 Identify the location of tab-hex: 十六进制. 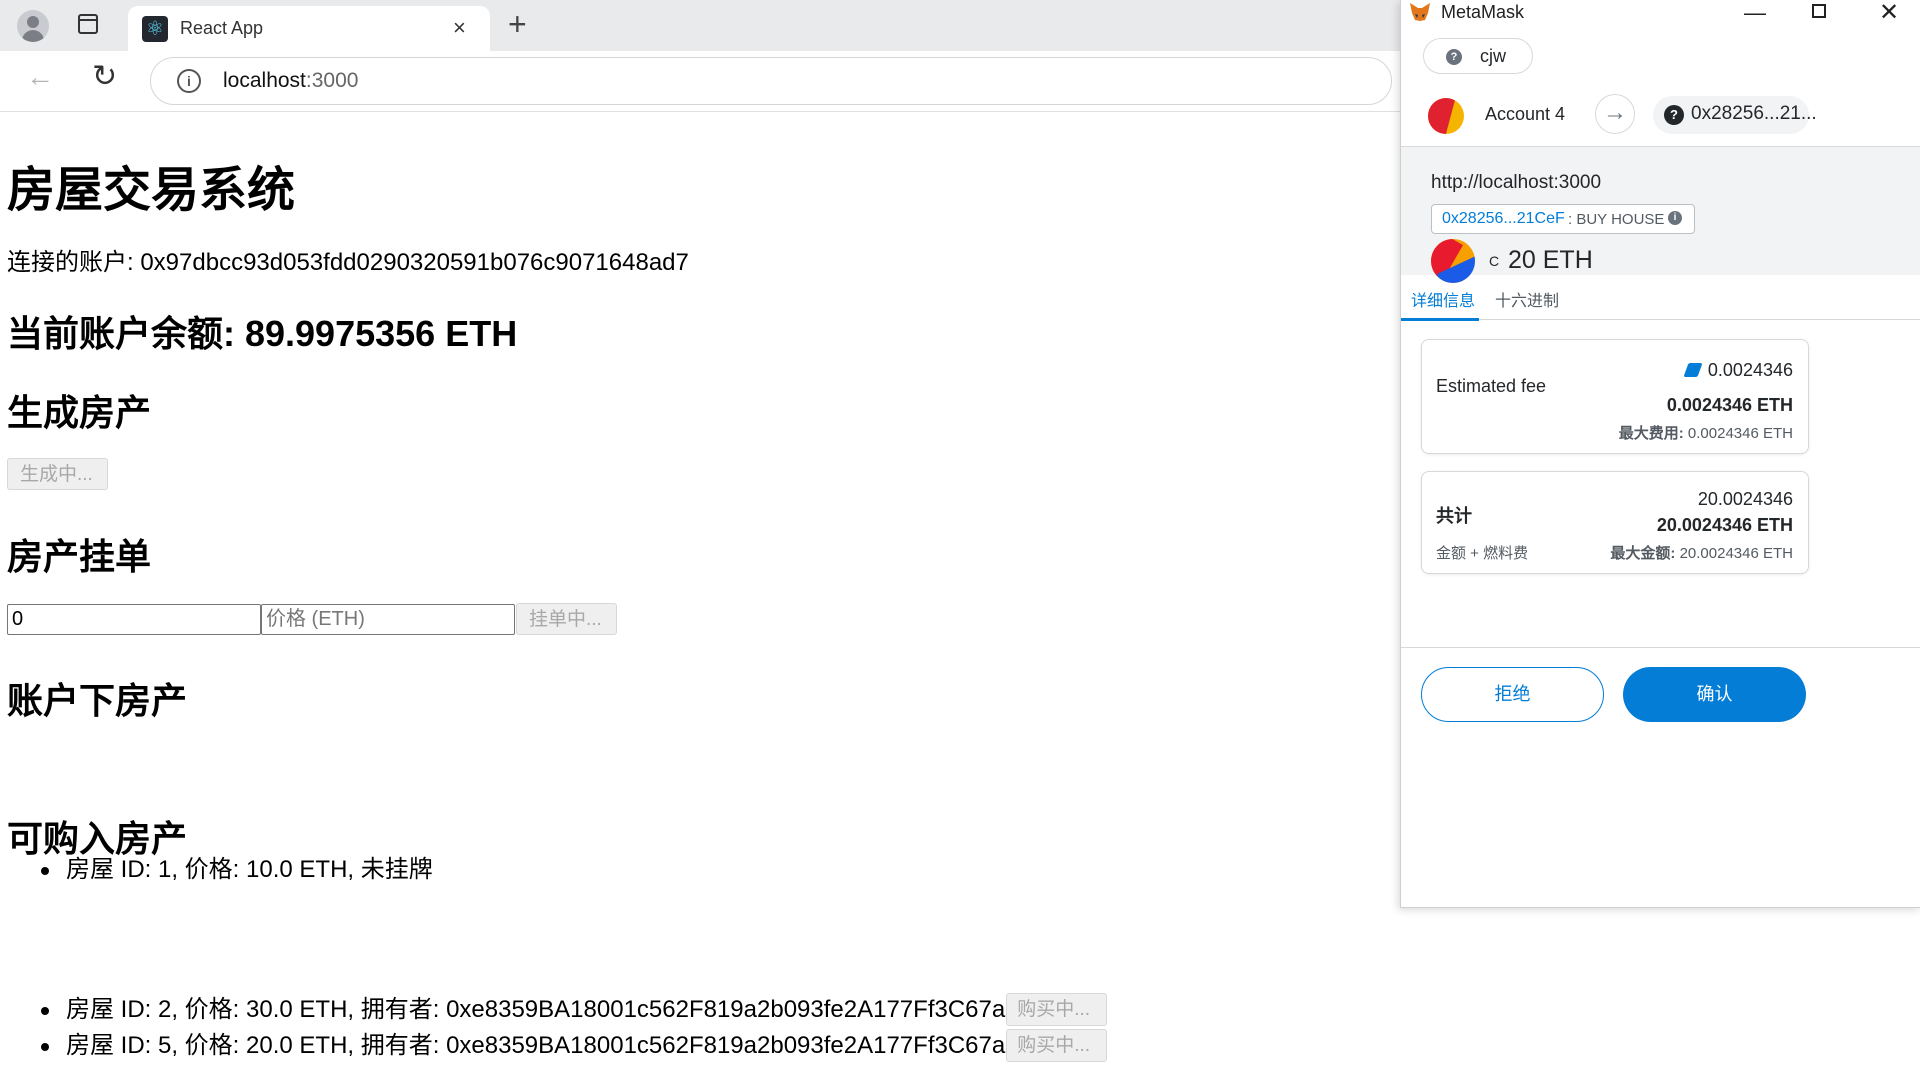
(1527, 299).